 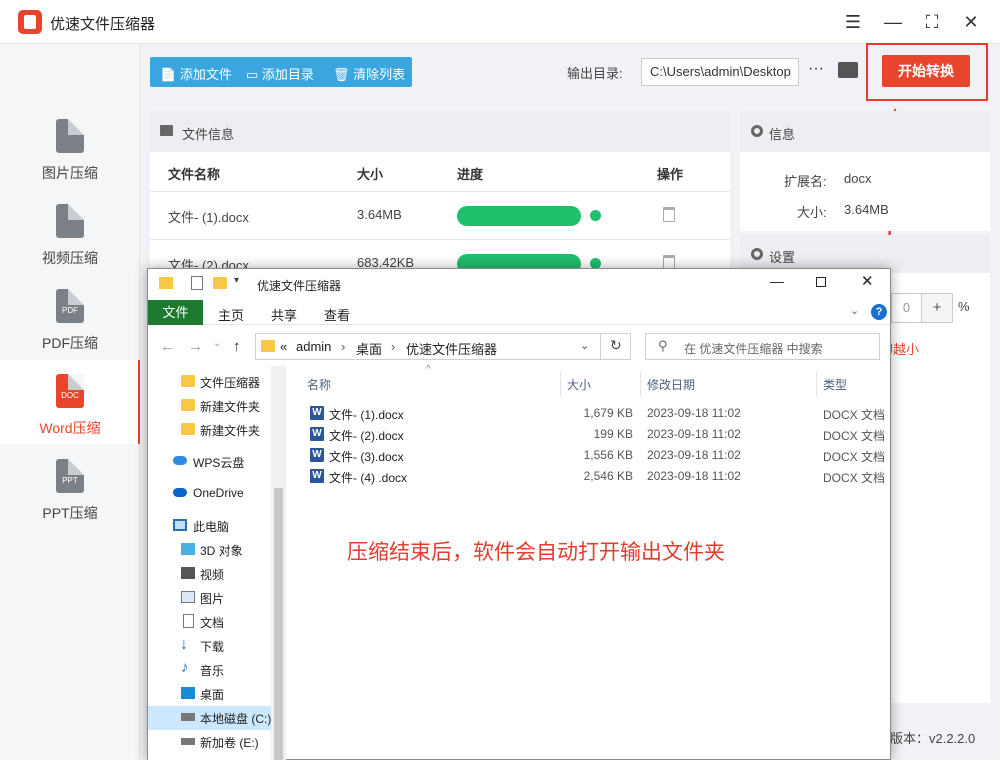 What do you see at coordinates (933, 738) in the screenshot?
I see `version-label: 版本：v2.2.2.0` at bounding box center [933, 738].